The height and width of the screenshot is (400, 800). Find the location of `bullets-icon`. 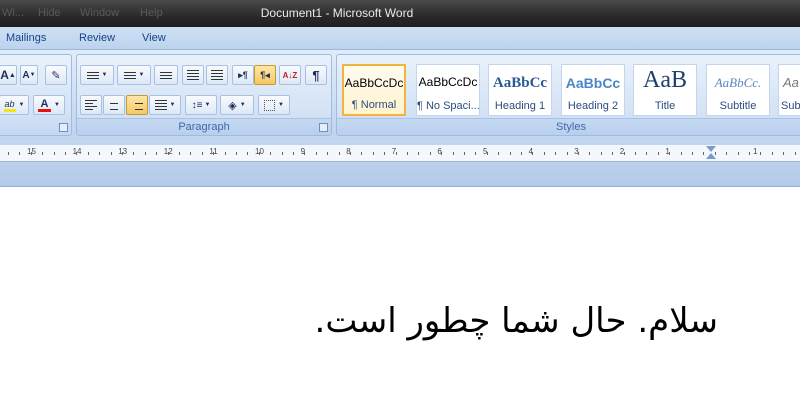

bullets-icon is located at coordinates (92, 75).